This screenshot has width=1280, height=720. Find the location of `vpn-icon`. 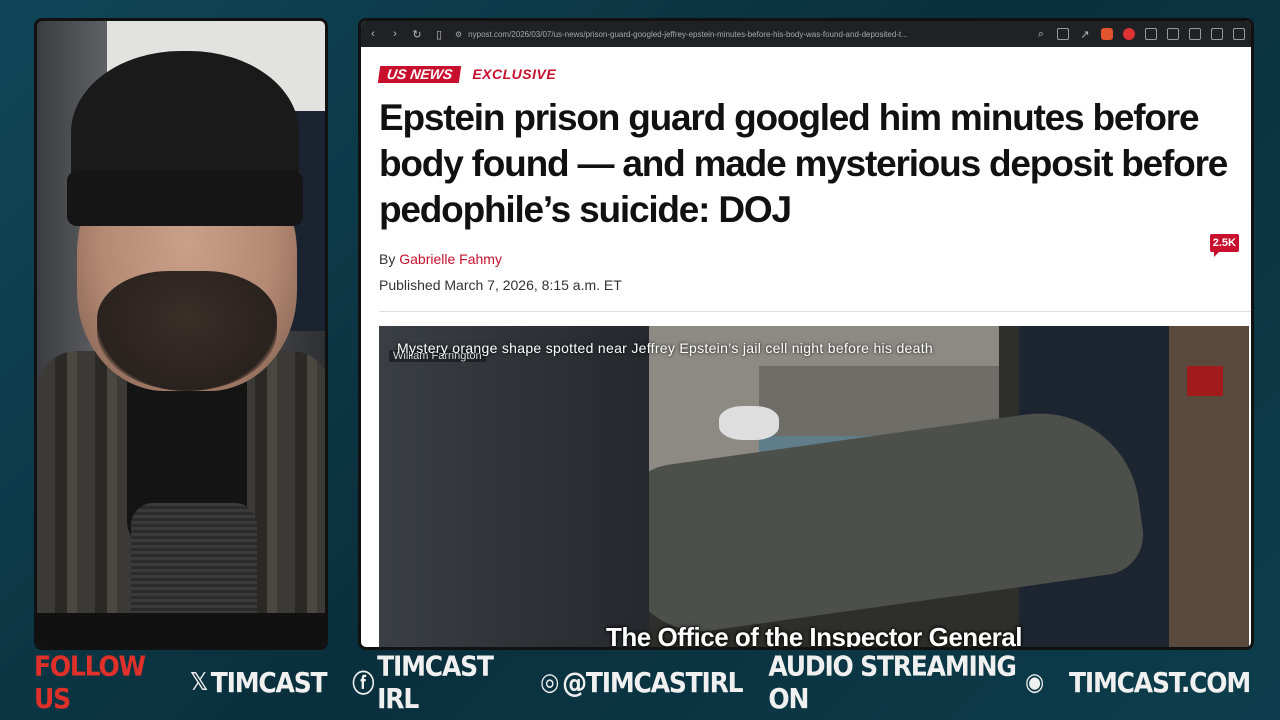

vpn-icon is located at coordinates (1239, 34).